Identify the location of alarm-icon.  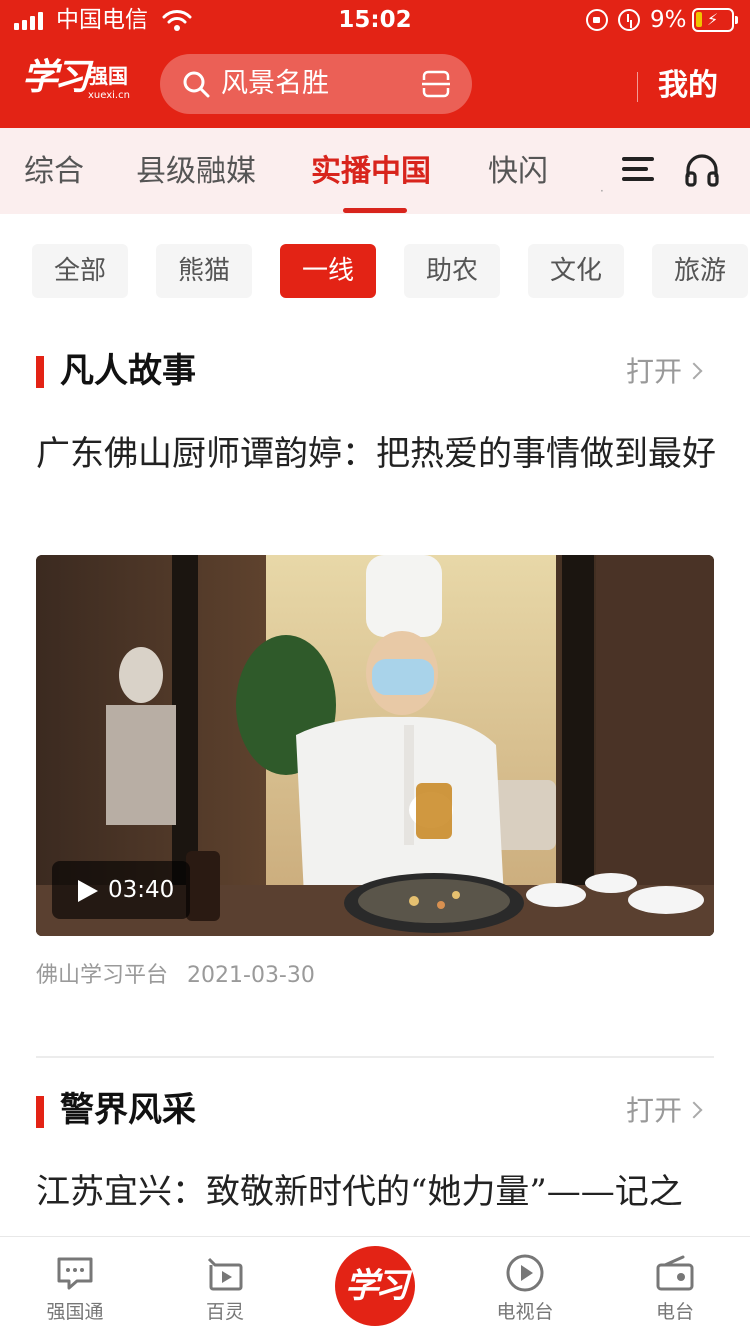
(629, 20).